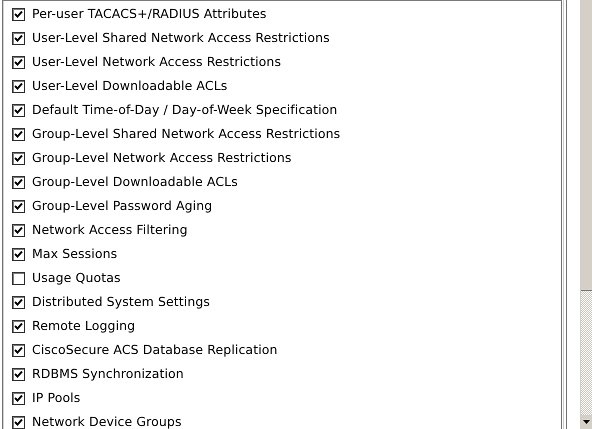 The width and height of the screenshot is (592, 429). Describe the element at coordinates (149, 14) in the screenshot. I see `option-label: Per-user TACACS+/RADIUS Attributes` at that location.